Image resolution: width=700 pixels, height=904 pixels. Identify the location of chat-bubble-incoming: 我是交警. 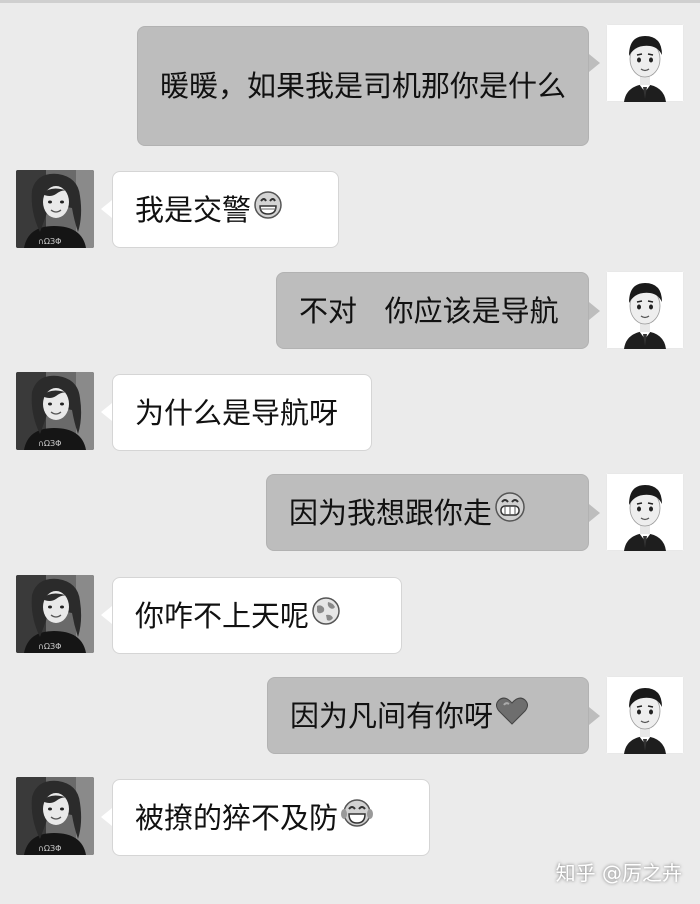
(225, 209).